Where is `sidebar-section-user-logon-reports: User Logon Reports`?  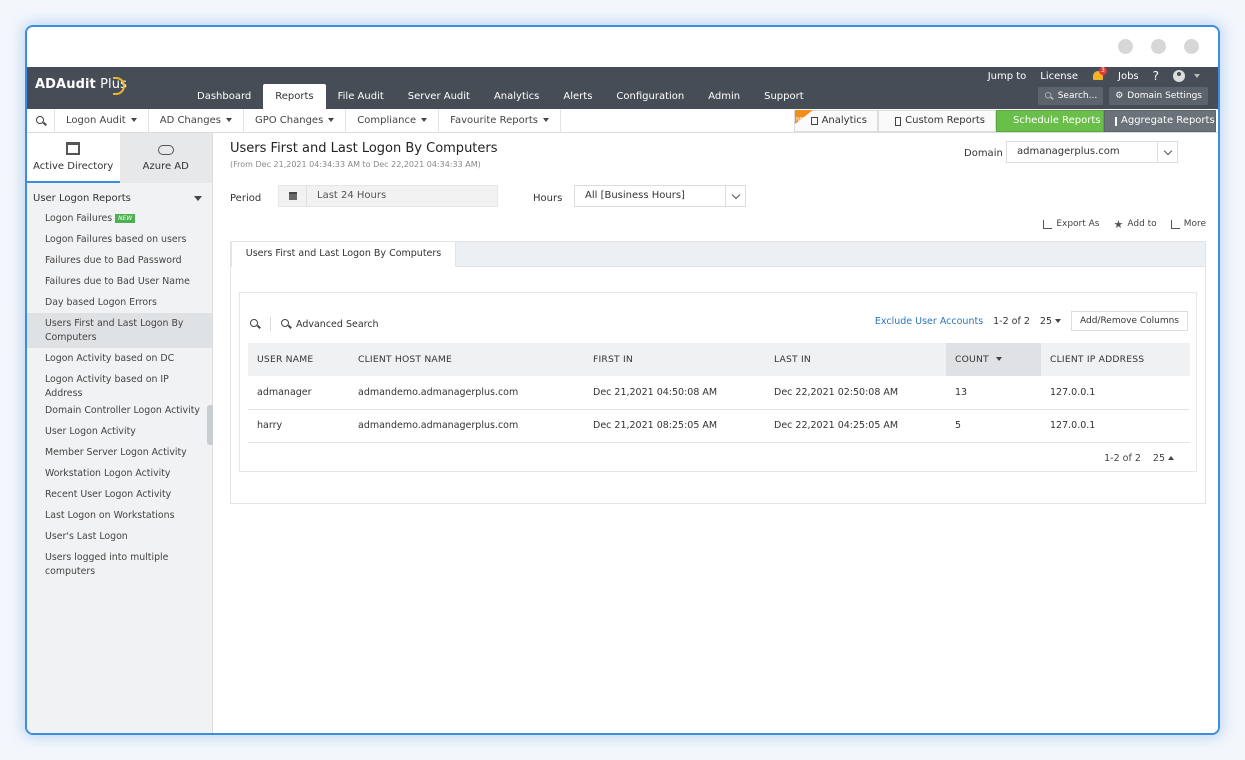 sidebar-section-user-logon-reports: User Logon Reports is located at coordinates (119, 198).